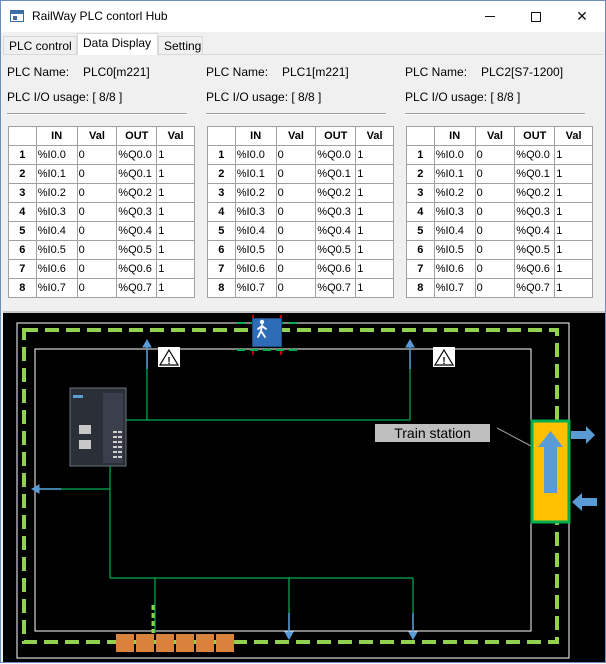  Describe the element at coordinates (267, 332) in the screenshot. I see `pedestrian-crossing-button` at that location.